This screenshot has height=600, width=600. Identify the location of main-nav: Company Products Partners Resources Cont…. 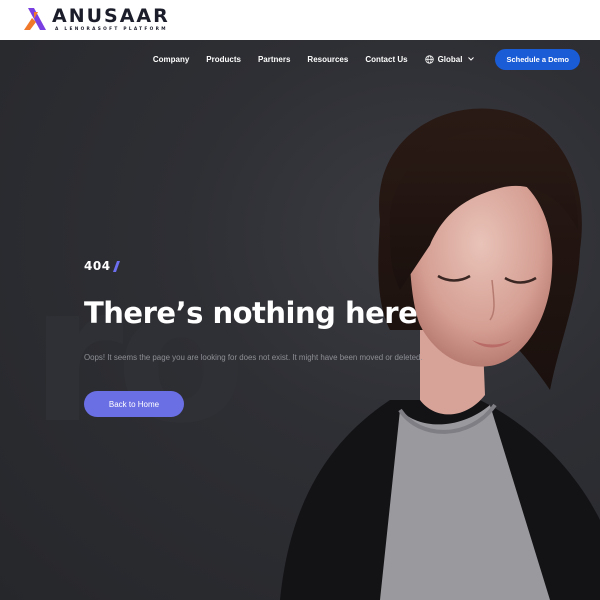
(366, 59).